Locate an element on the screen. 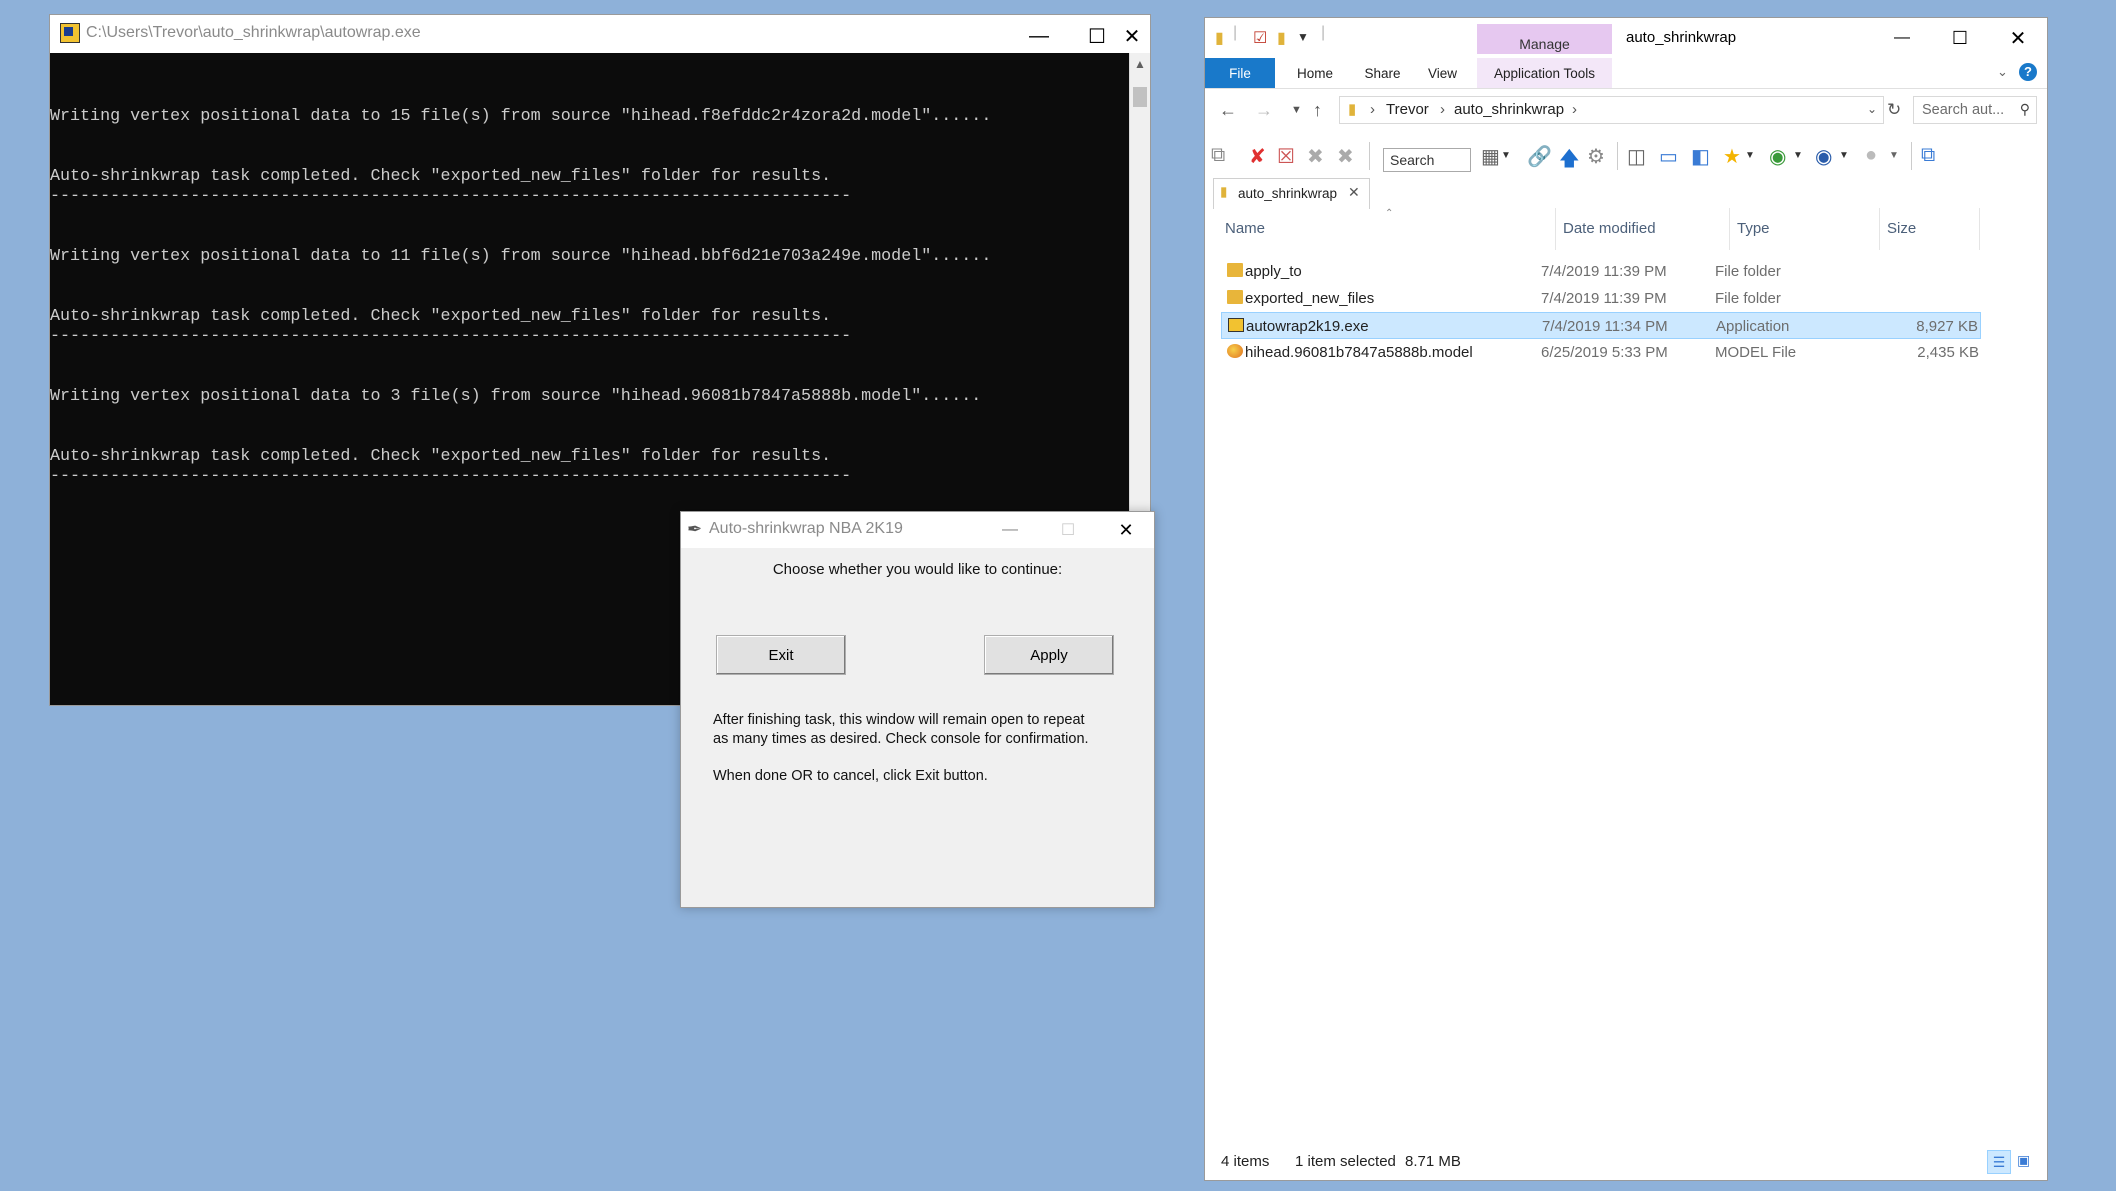 This screenshot has height=1191, width=2116. refresh-icon: ↻ is located at coordinates (1894, 110).